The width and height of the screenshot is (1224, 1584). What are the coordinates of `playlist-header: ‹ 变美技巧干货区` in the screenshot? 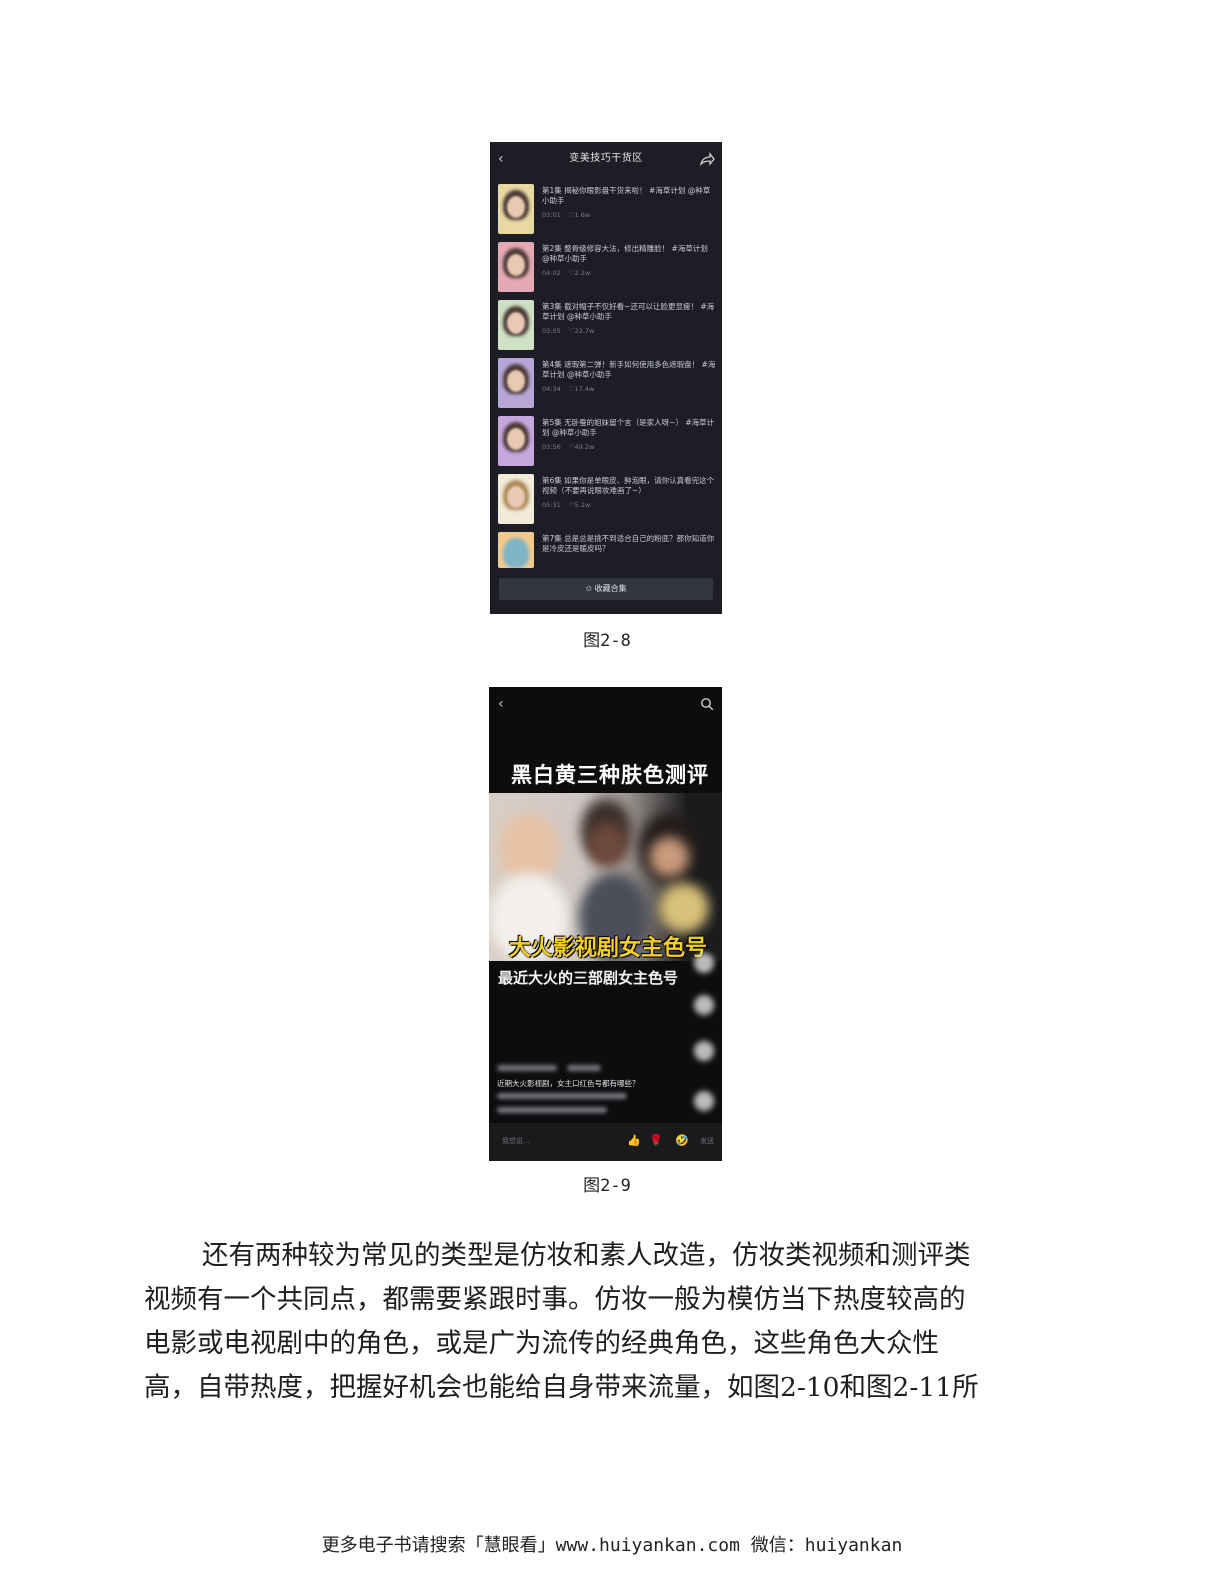 It's located at (606, 159).